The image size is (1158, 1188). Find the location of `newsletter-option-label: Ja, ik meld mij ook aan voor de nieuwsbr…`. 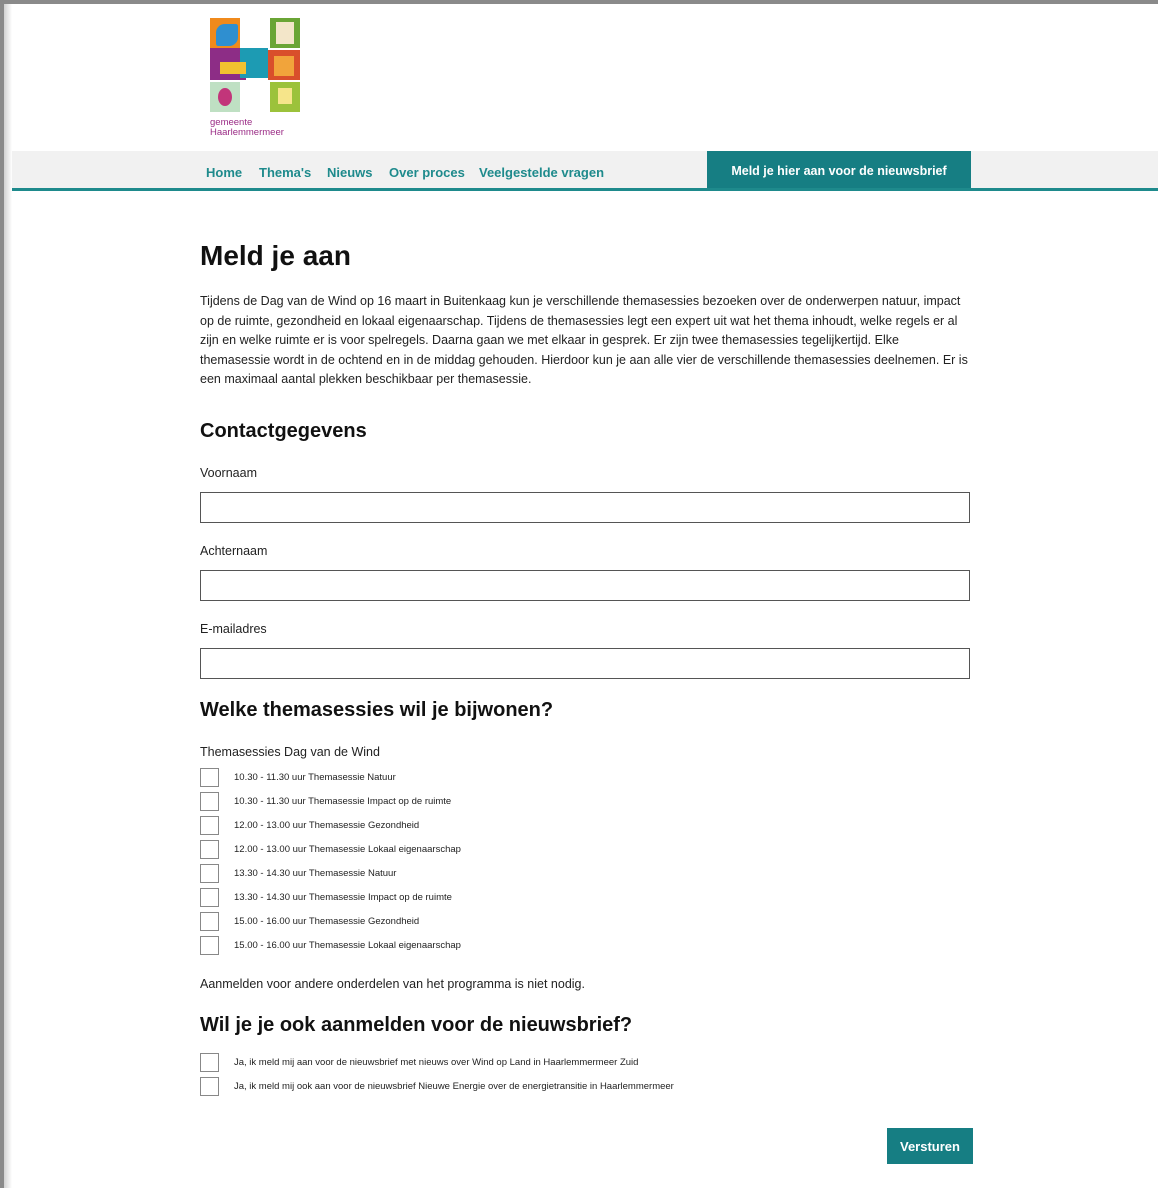

newsletter-option-label: Ja, ik meld mij ook aan voor de nieuwsbr… is located at coordinates (454, 1086).